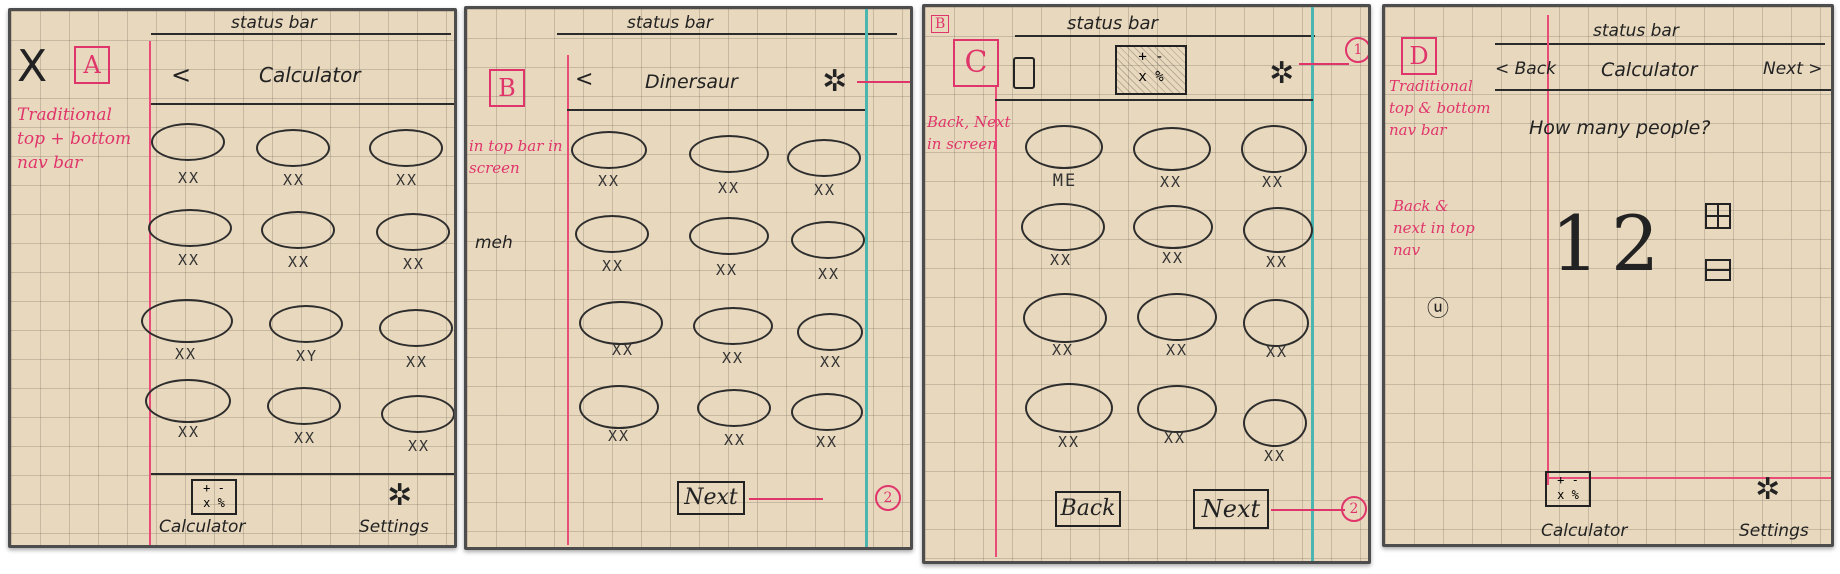 Image resolution: width=1840 pixels, height=574 pixels. What do you see at coordinates (1419, 56) in the screenshot?
I see `option-letter: D` at bounding box center [1419, 56].